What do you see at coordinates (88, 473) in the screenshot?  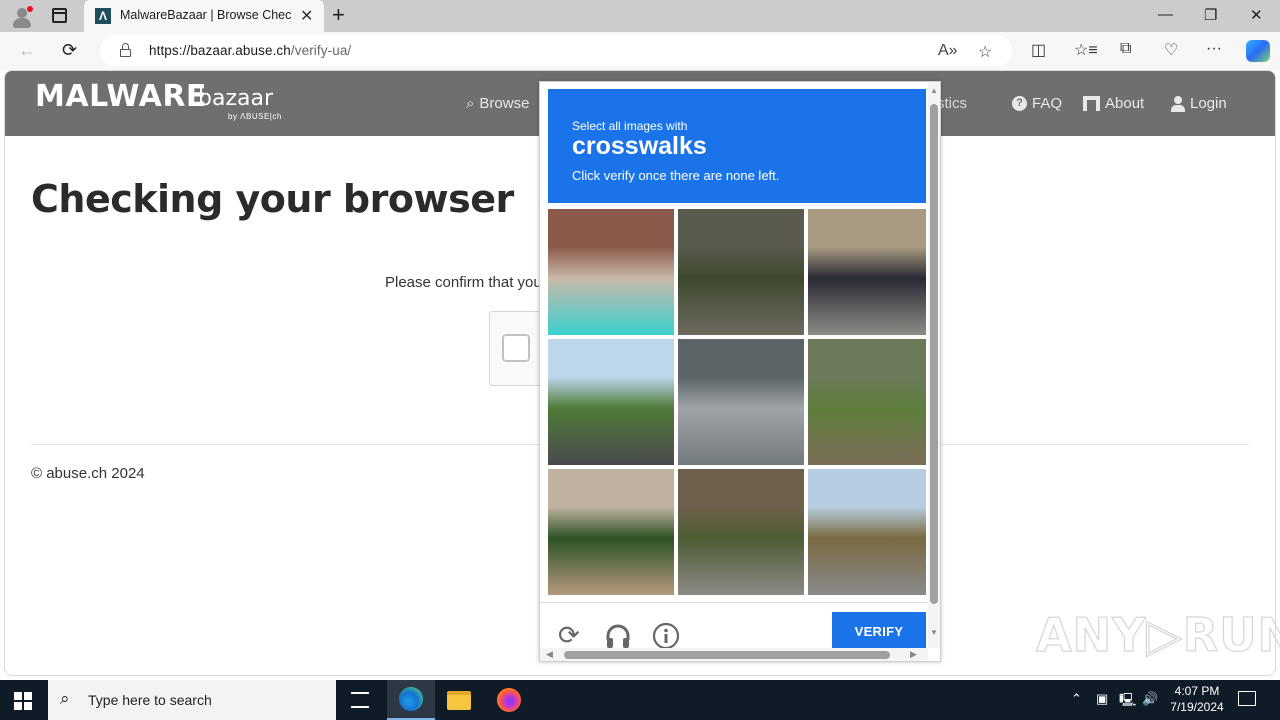 I see `footer-copyright: © abuse.ch 2024` at bounding box center [88, 473].